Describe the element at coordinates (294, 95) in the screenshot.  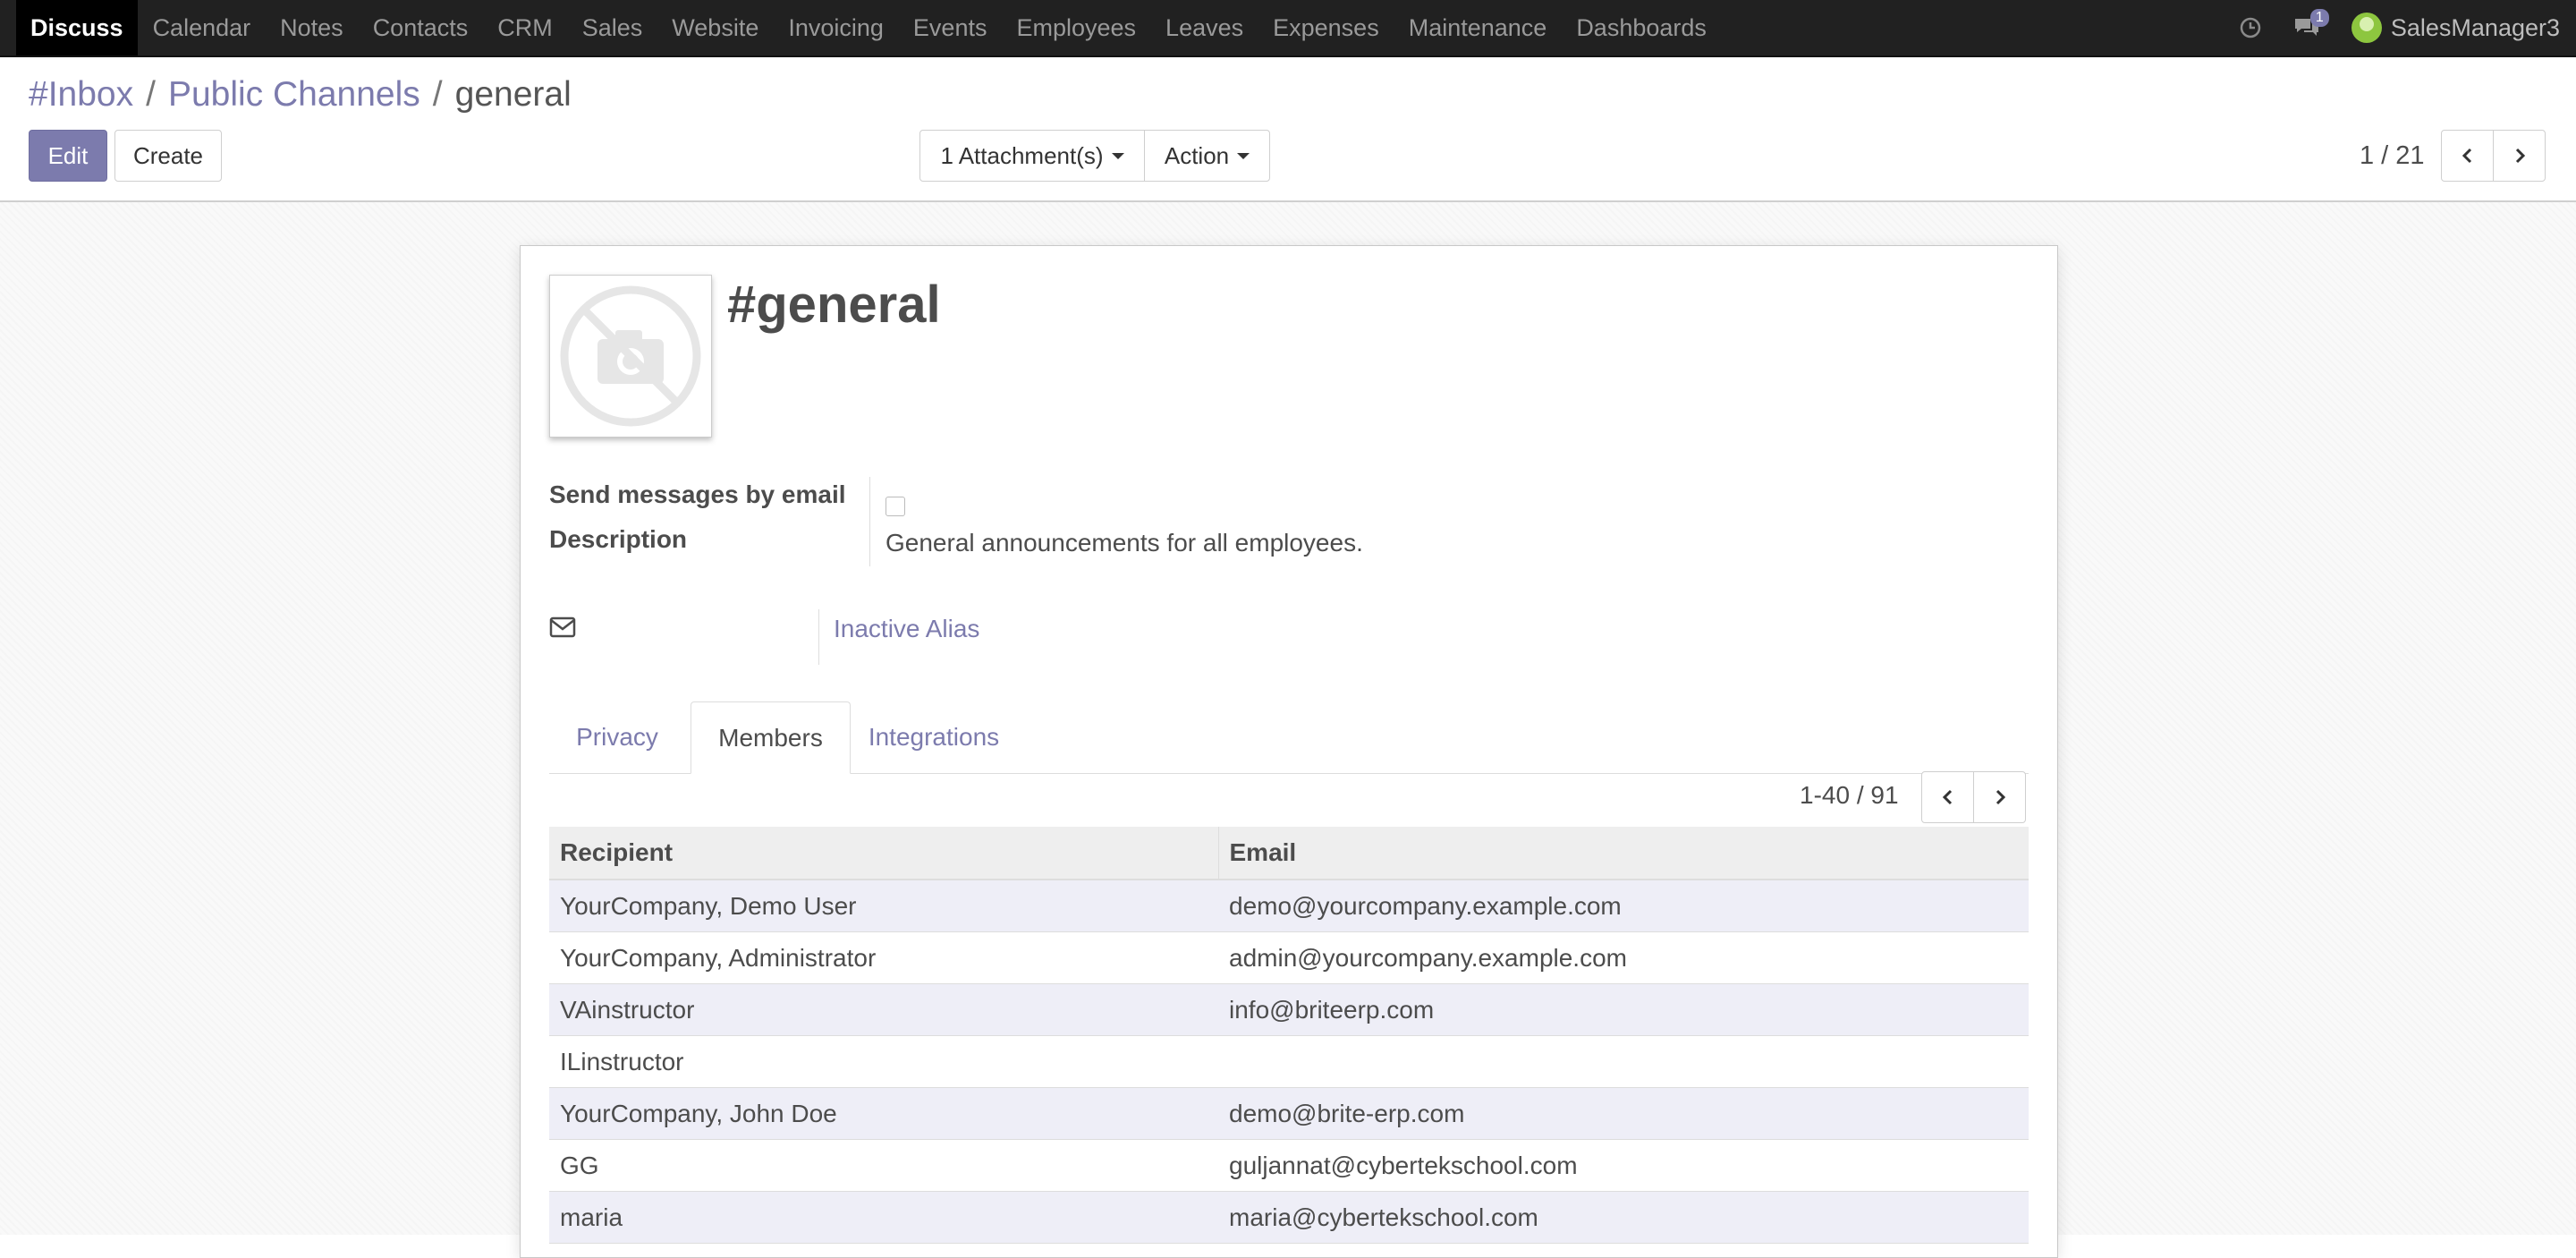
I see `breadcrumb-public-channels: Public Channels` at that location.